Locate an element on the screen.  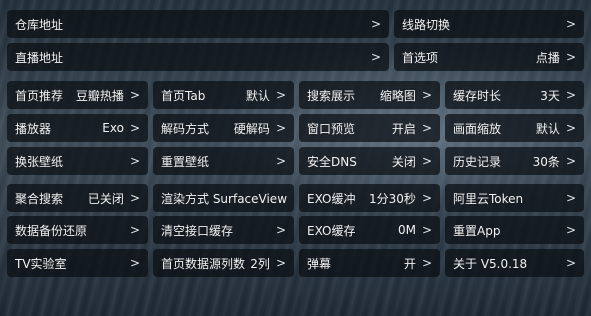
setting-label: 窗口预览 is located at coordinates (331, 128).